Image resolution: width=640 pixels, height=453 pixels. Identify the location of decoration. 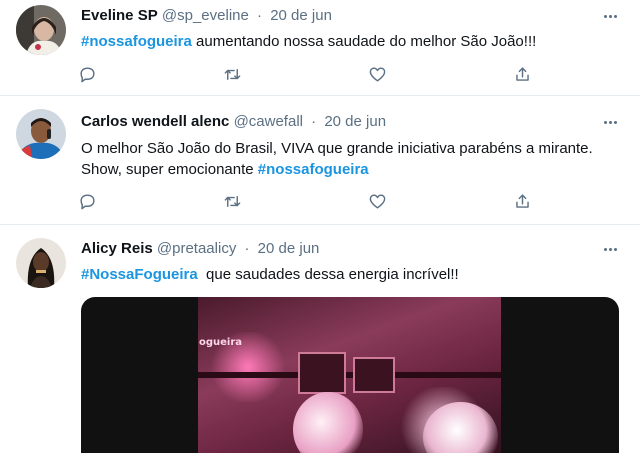
(328, 422).